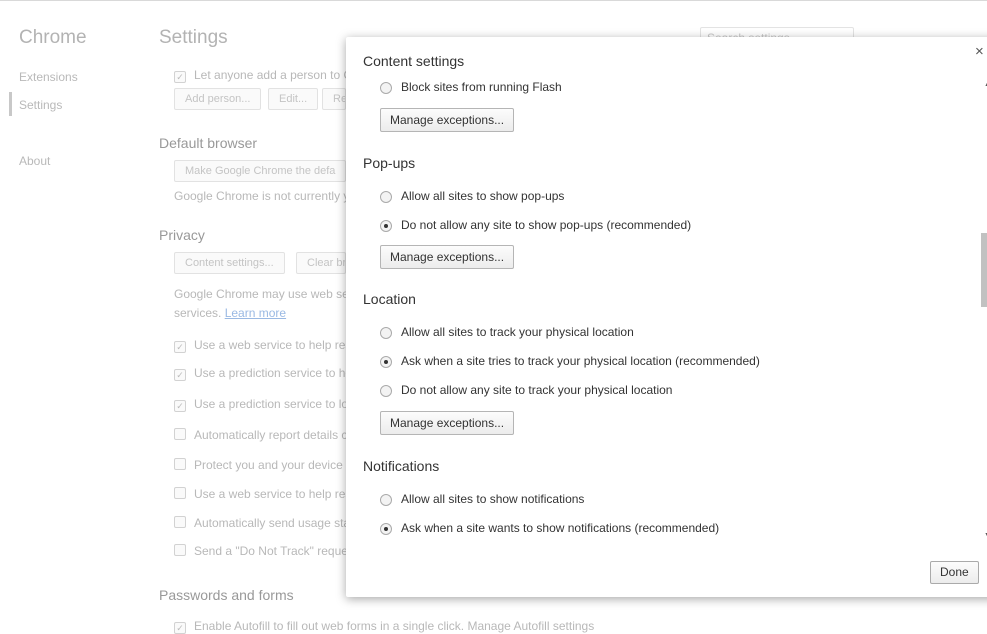  I want to click on popups-option-label: Allow all sites to show pop-ups, so click(483, 196).